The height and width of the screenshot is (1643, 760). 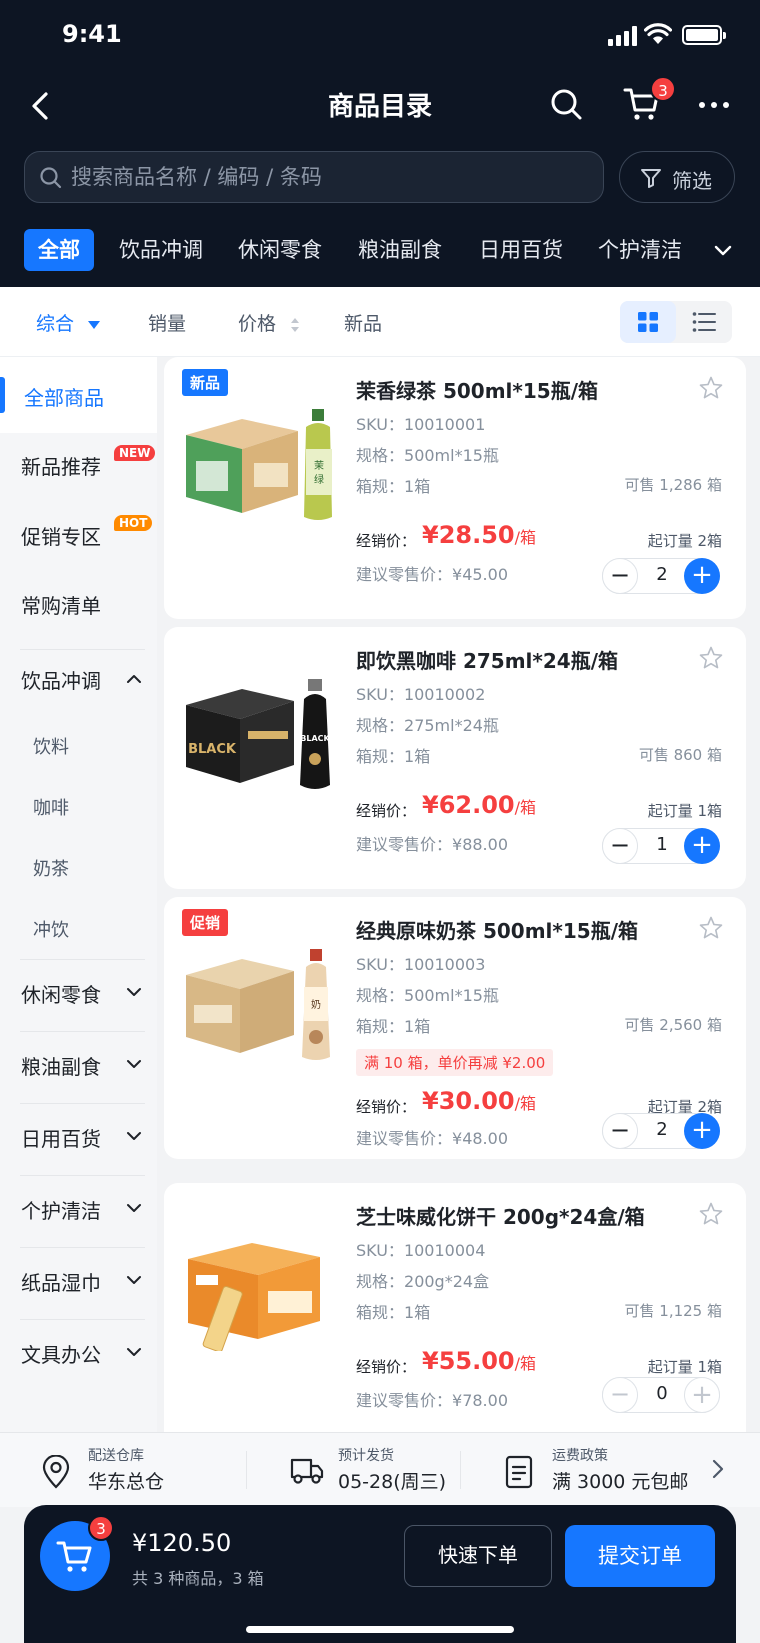 What do you see at coordinates (51, 868) in the screenshot?
I see `sidebar-sub-milk-tea: 奶茶` at bounding box center [51, 868].